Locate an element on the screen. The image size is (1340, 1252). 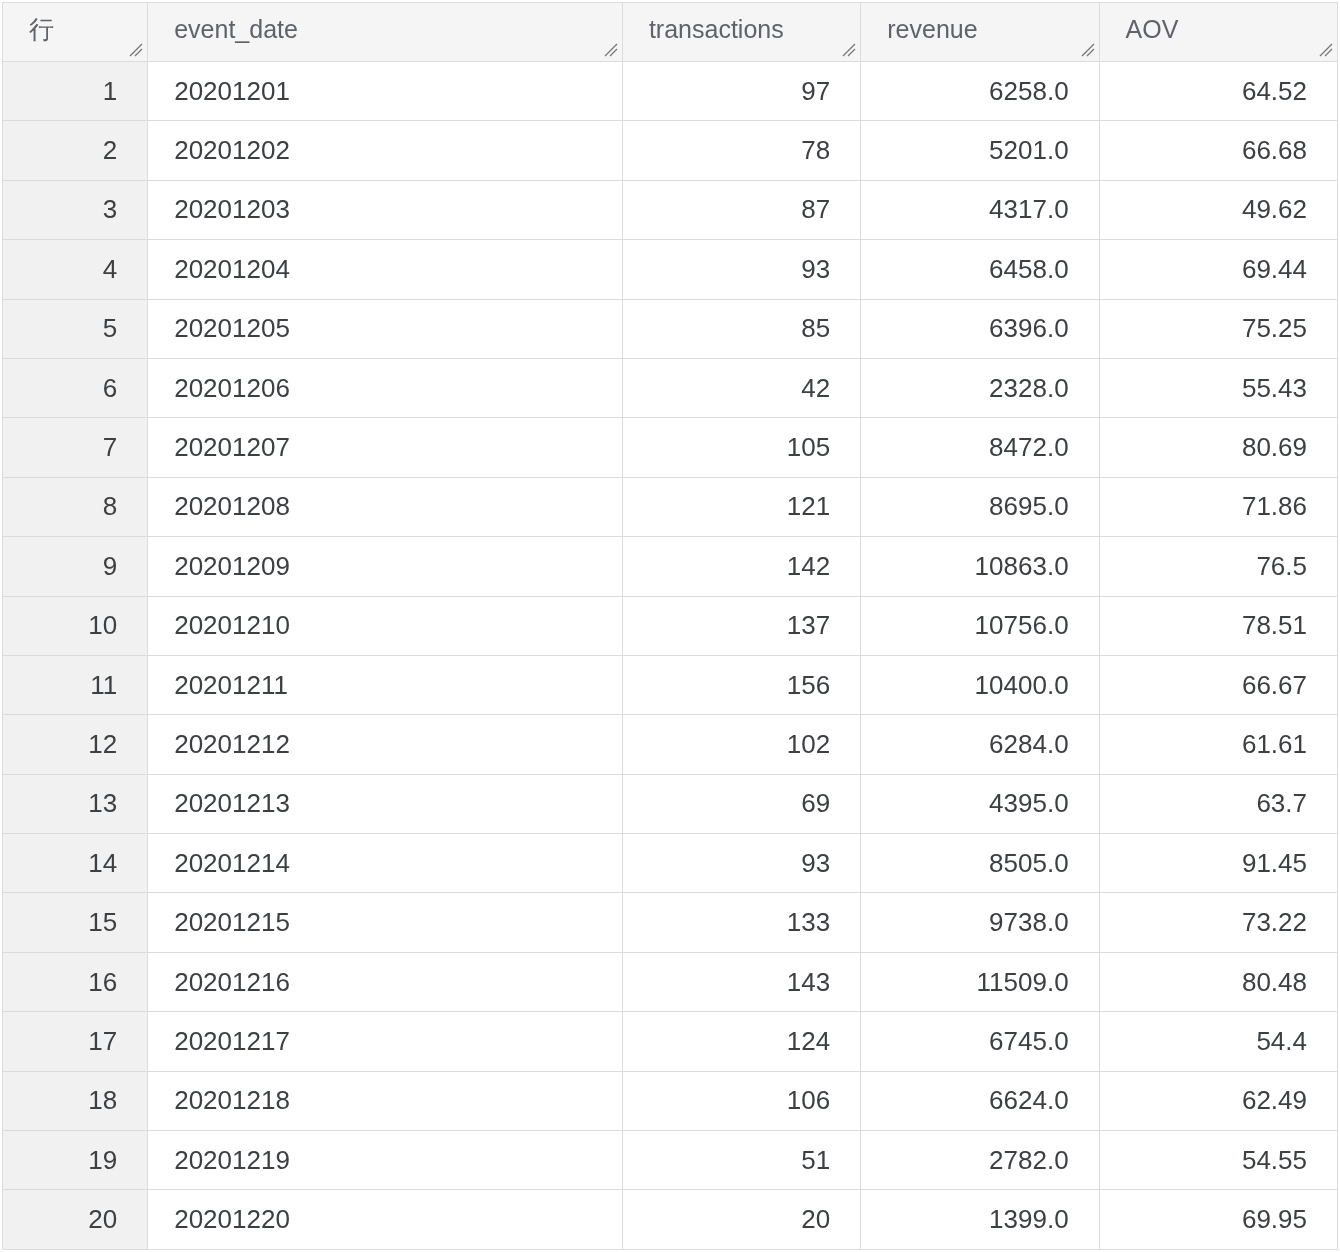
table-cell: 71.86 is located at coordinates (1218, 507).